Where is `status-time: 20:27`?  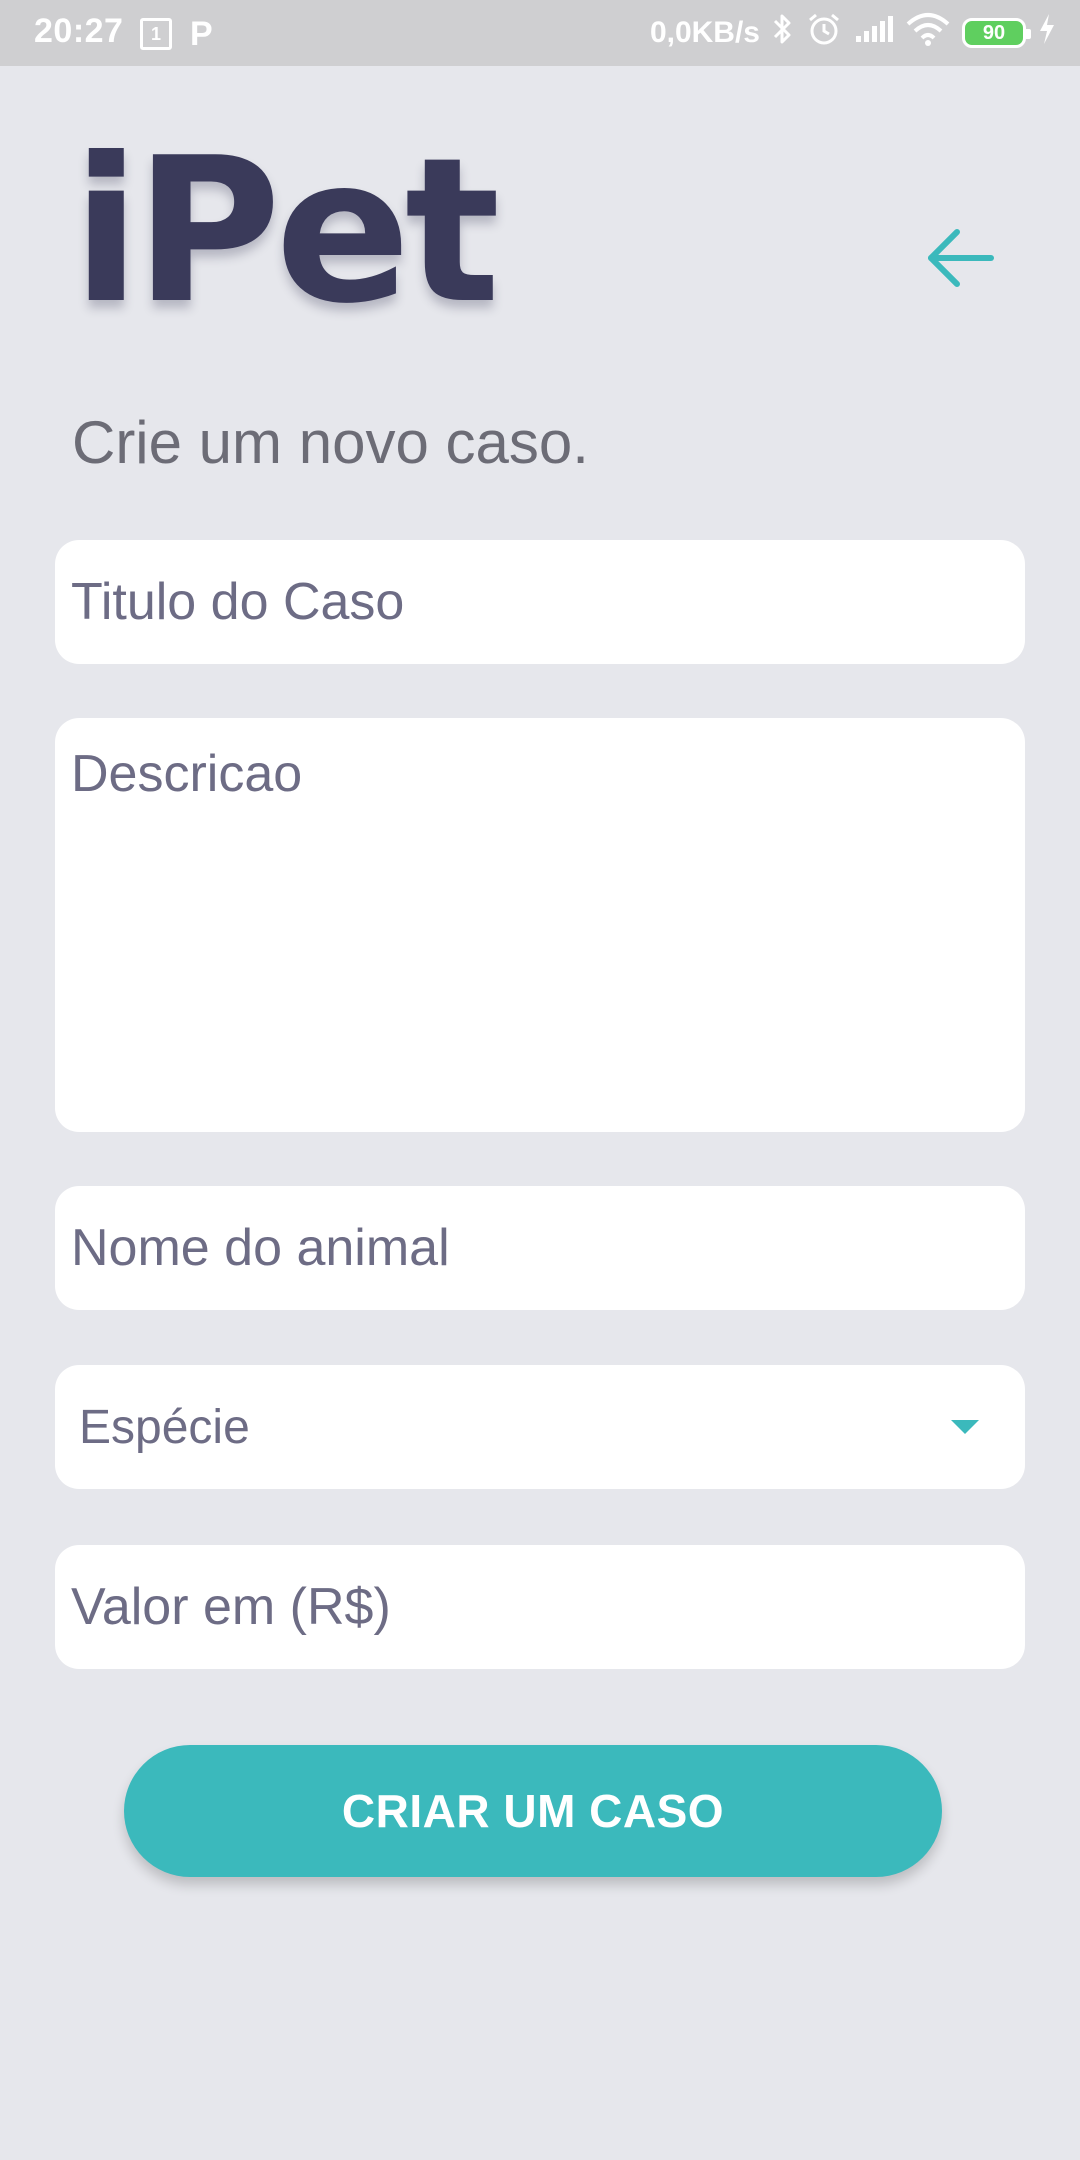
status-time: 20:27 is located at coordinates (79, 31).